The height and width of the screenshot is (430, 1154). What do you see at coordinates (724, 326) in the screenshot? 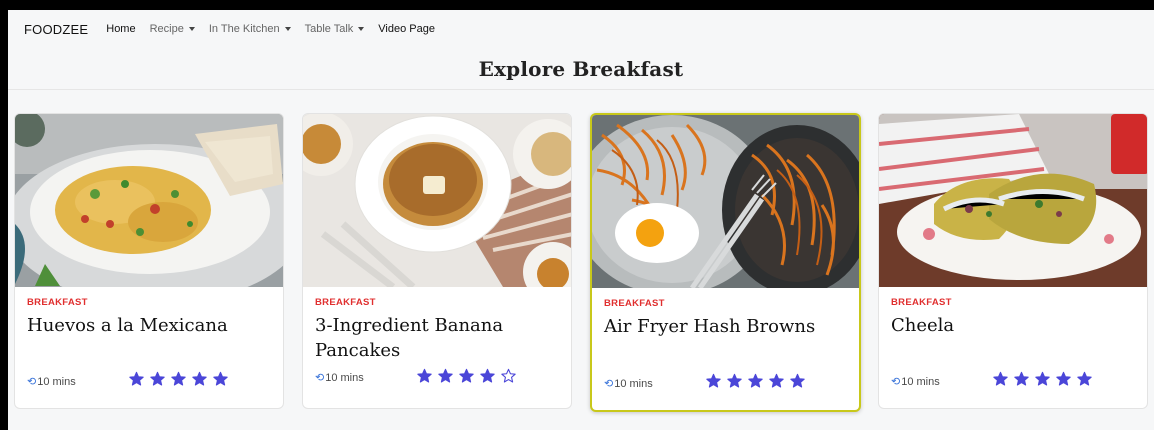
I see `recipe-title: Air Fryer Hash Browns` at bounding box center [724, 326].